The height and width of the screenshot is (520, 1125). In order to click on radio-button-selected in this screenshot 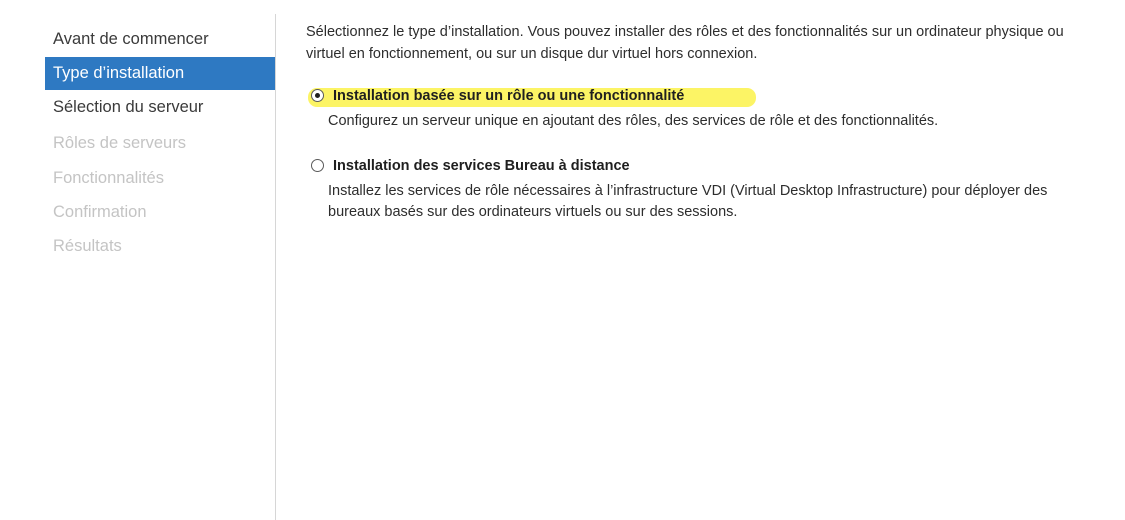, I will do `click(317, 95)`.